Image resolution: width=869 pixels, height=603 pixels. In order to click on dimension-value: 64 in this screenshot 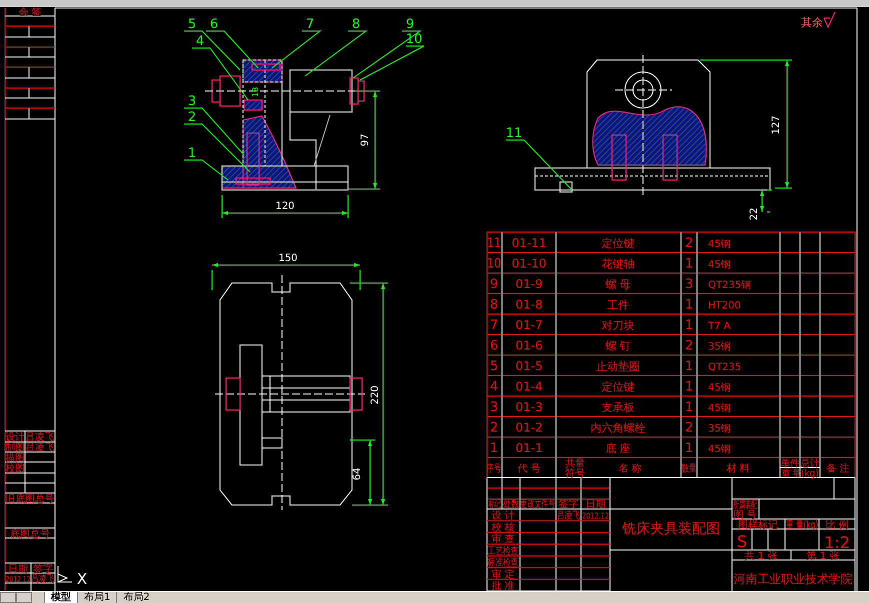, I will do `click(357, 474)`.